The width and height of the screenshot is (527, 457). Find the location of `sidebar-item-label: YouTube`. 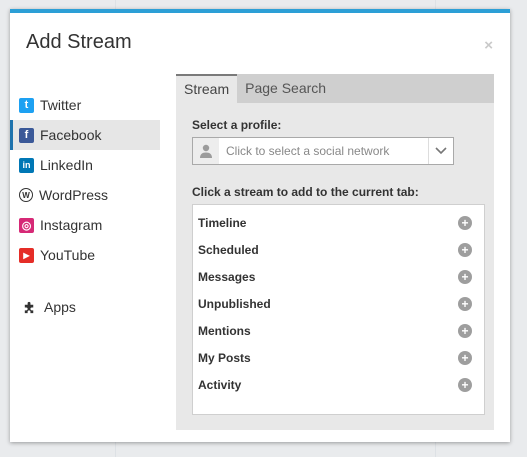

sidebar-item-label: YouTube is located at coordinates (68, 255).